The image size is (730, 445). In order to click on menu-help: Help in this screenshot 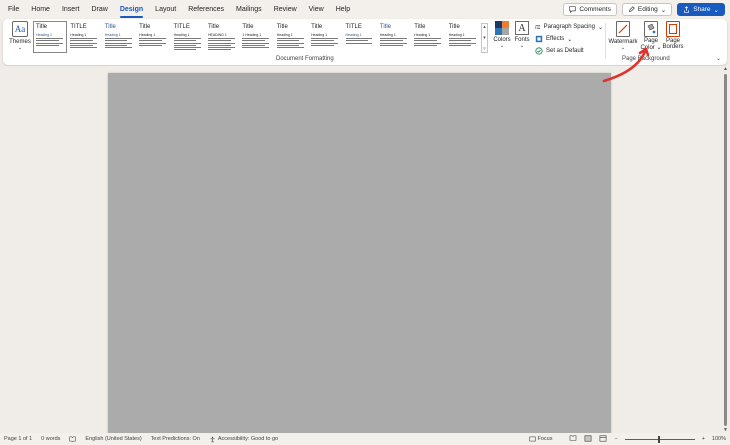, I will do `click(343, 10)`.